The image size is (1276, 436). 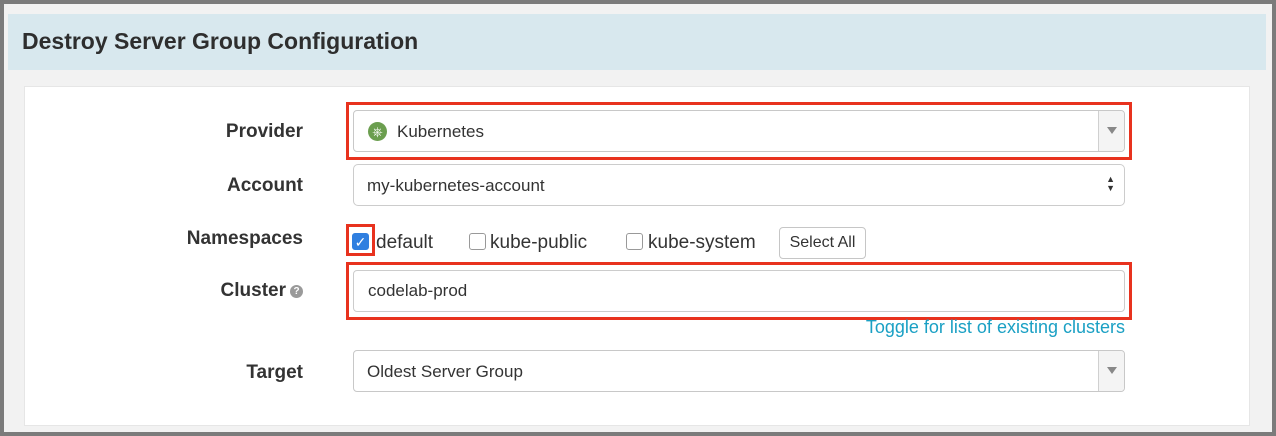 What do you see at coordinates (220, 41) in the screenshot?
I see `page-title: Destroy Server Group Configuration` at bounding box center [220, 41].